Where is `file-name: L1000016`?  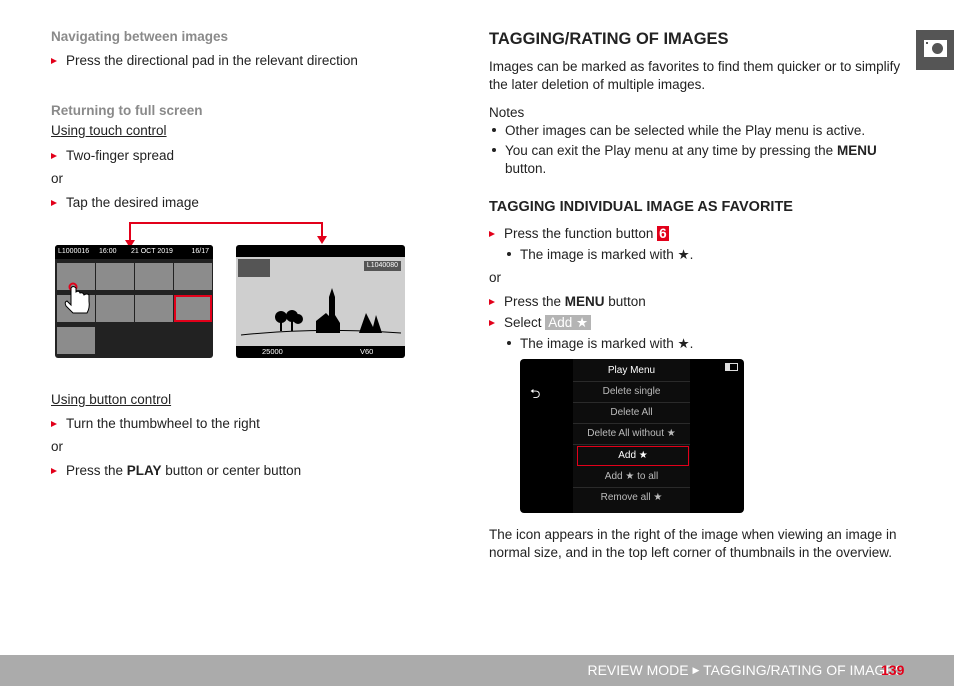 file-name: L1000016 is located at coordinates (74, 251).